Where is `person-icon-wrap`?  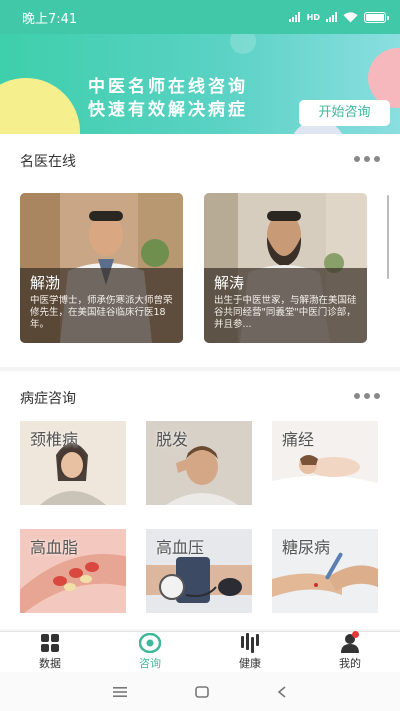
person-icon-wrap is located at coordinates (350, 642).